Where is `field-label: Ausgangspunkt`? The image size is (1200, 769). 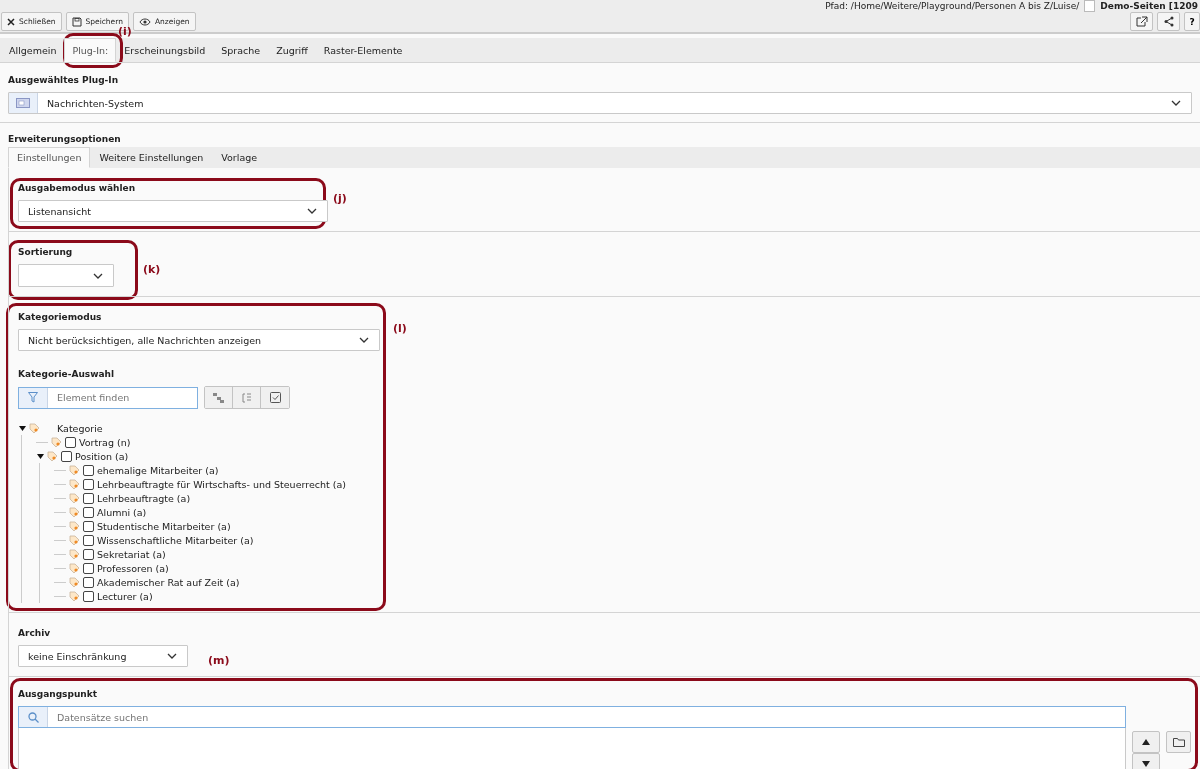
field-label: Ausgangspunkt is located at coordinates (57, 694).